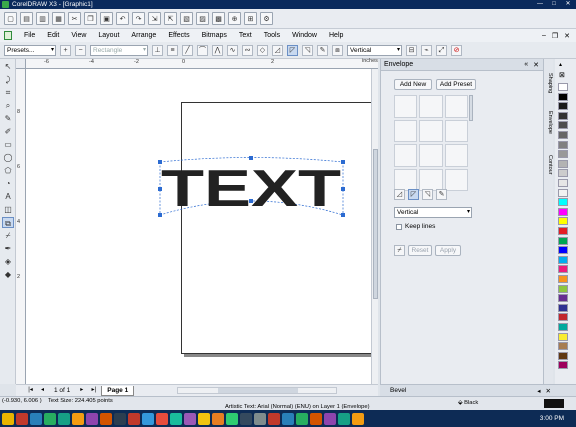 The height and width of the screenshot is (427, 576). What do you see at coordinates (411, 50) in the screenshot?
I see `keep-lines-icon: ⊟` at bounding box center [411, 50].